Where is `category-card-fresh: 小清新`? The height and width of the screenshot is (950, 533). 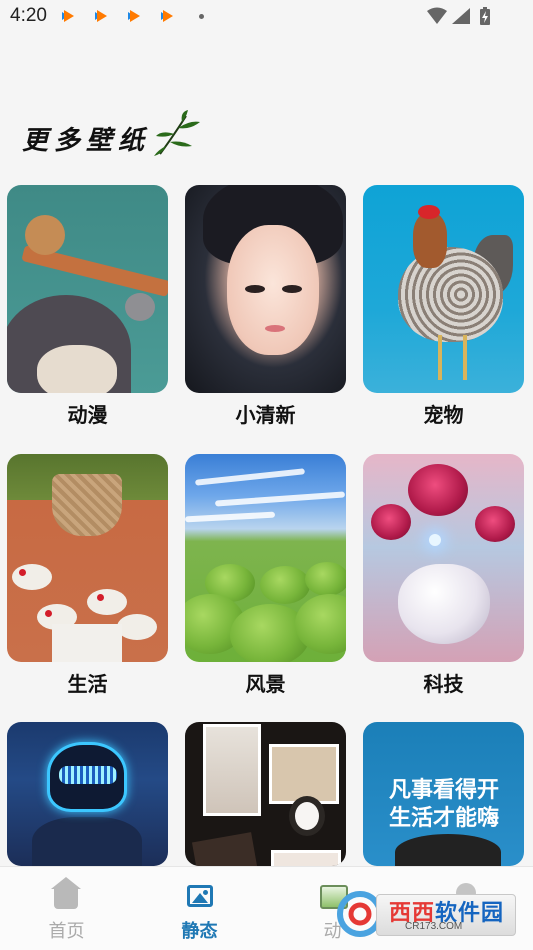
category-card-fresh: 小清新 is located at coordinates (265, 306).